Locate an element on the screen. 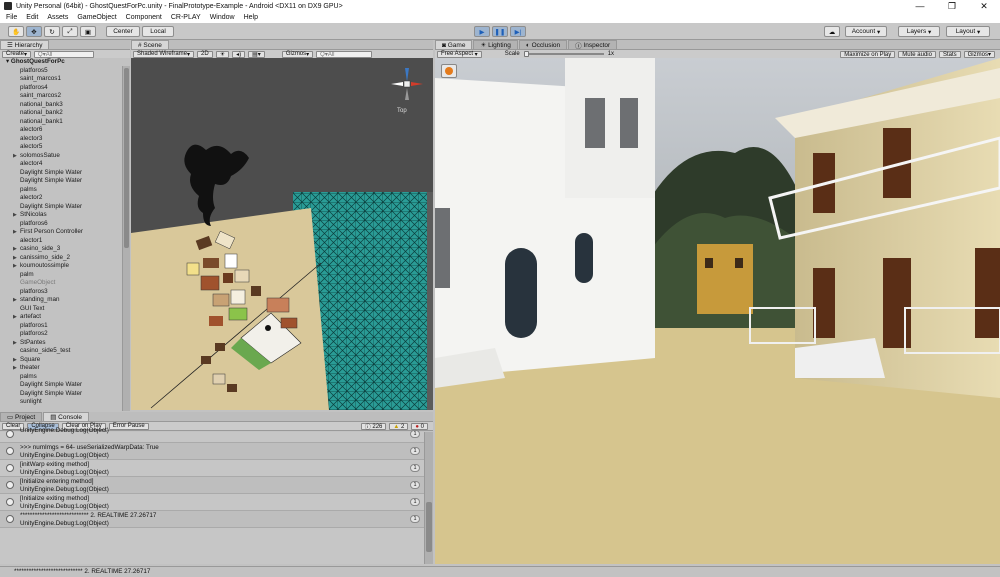 The height and width of the screenshot is (577, 1000). hierarchy-root-item: ▾ GhostQuestForPc is located at coordinates (65, 62).